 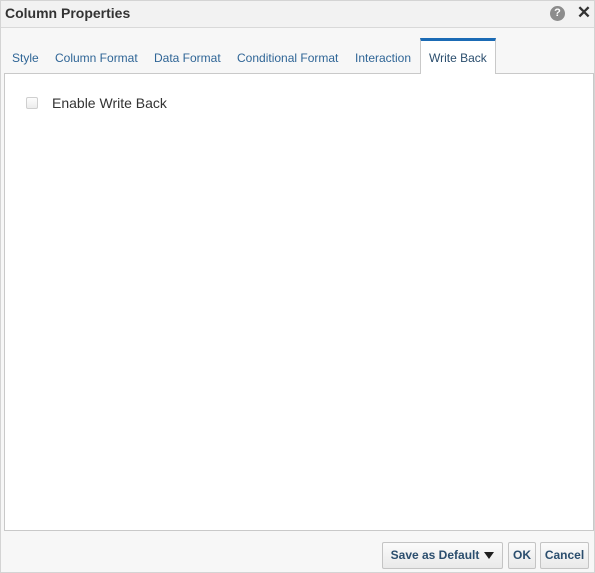 What do you see at coordinates (584, 13) in the screenshot?
I see `close-icon: ✕` at bounding box center [584, 13].